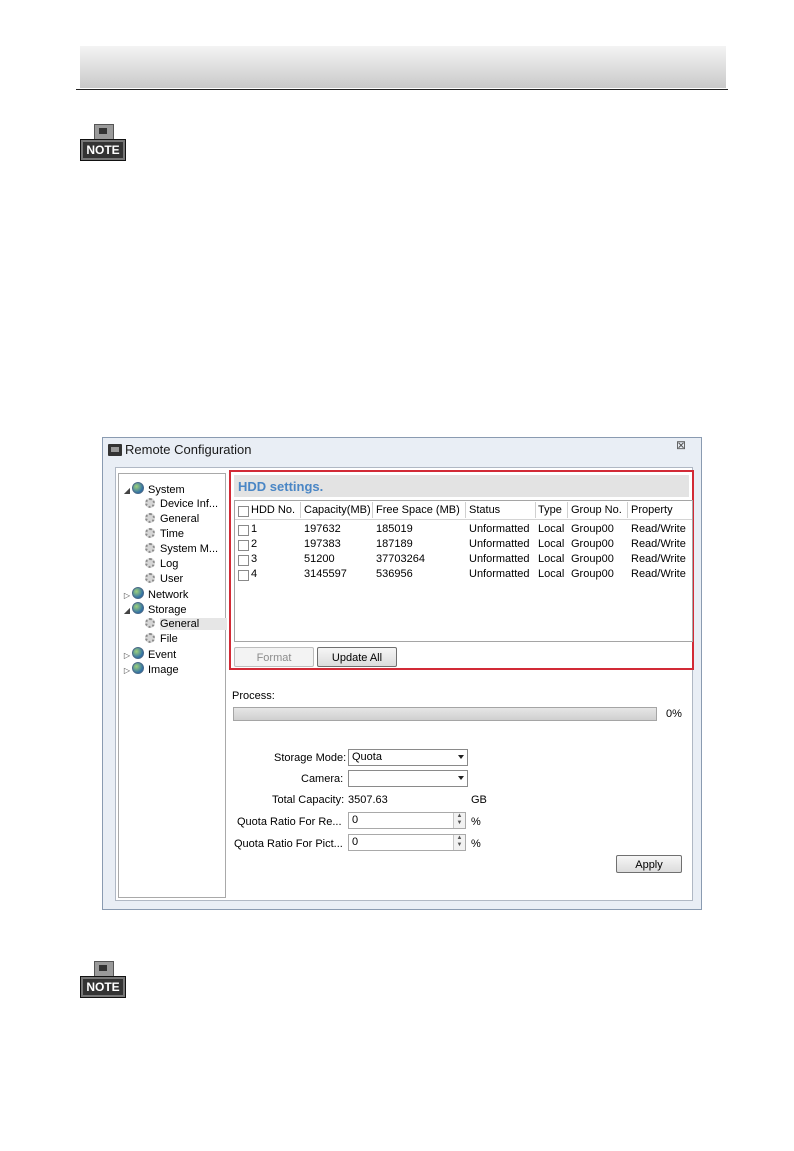 The image size is (794, 1151). What do you see at coordinates (172, 534) in the screenshot?
I see `tree-item-label: Time` at bounding box center [172, 534].